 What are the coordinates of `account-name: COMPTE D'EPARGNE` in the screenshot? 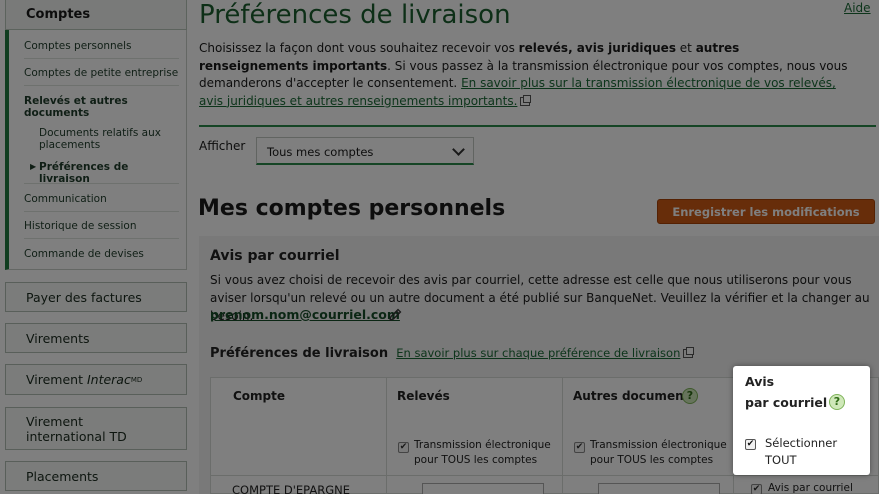 It's located at (291, 488).